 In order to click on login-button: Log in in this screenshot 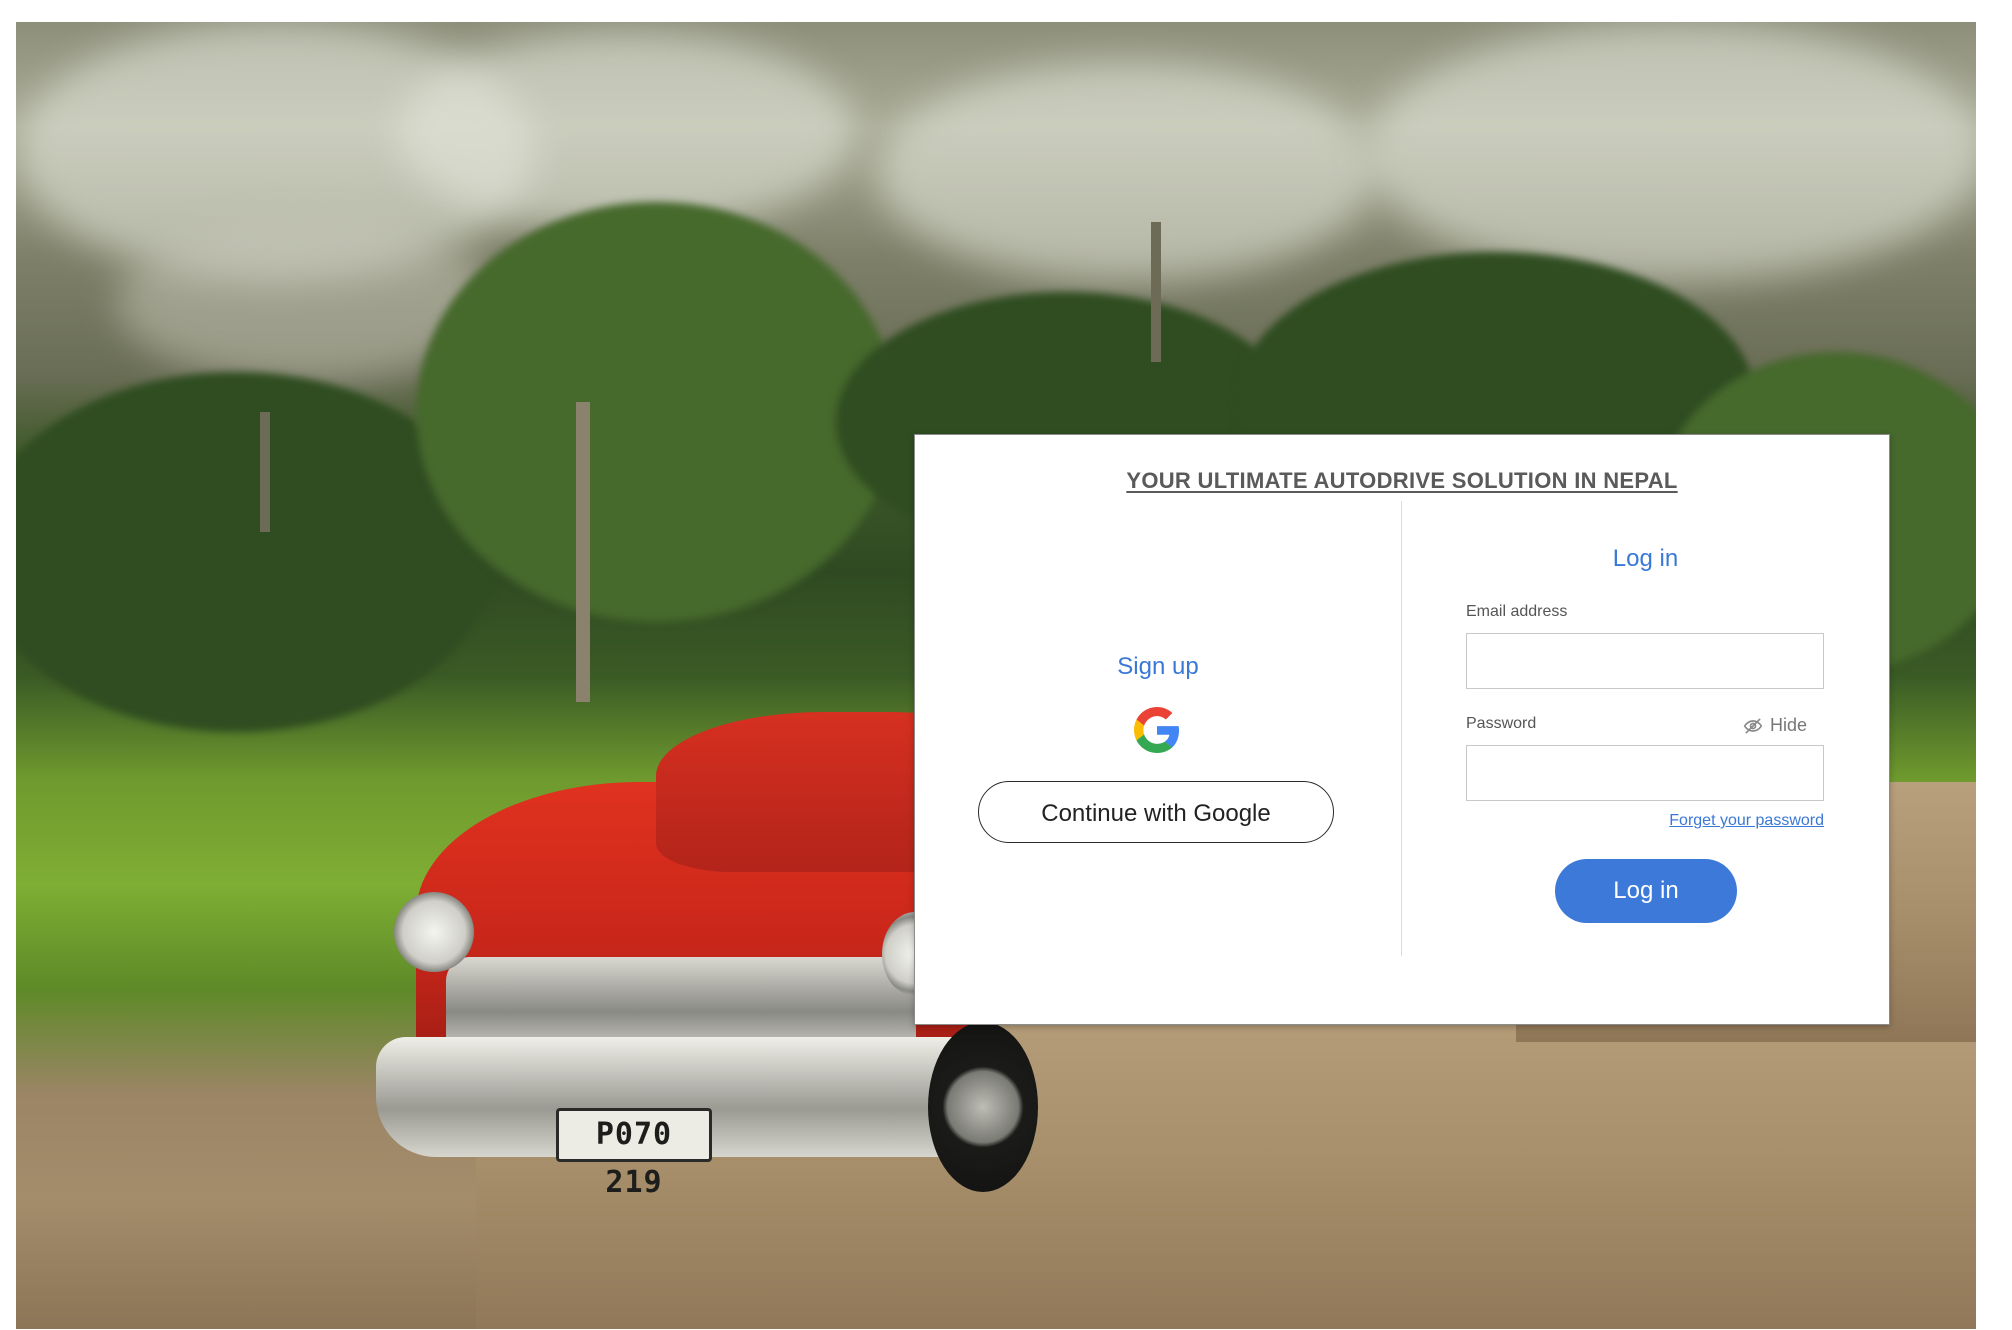, I will do `click(1646, 891)`.